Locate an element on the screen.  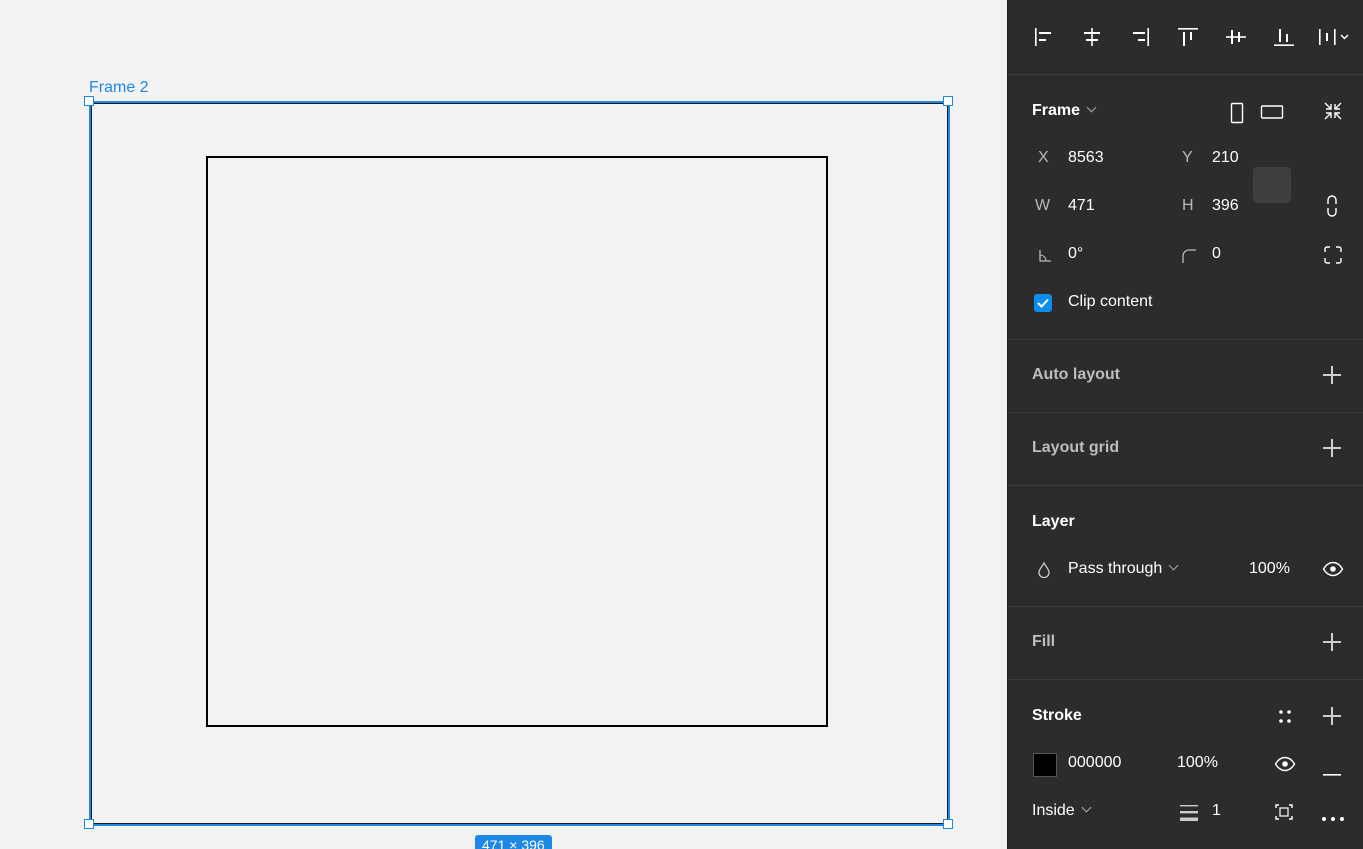
x-label: X is located at coordinates (1043, 157).